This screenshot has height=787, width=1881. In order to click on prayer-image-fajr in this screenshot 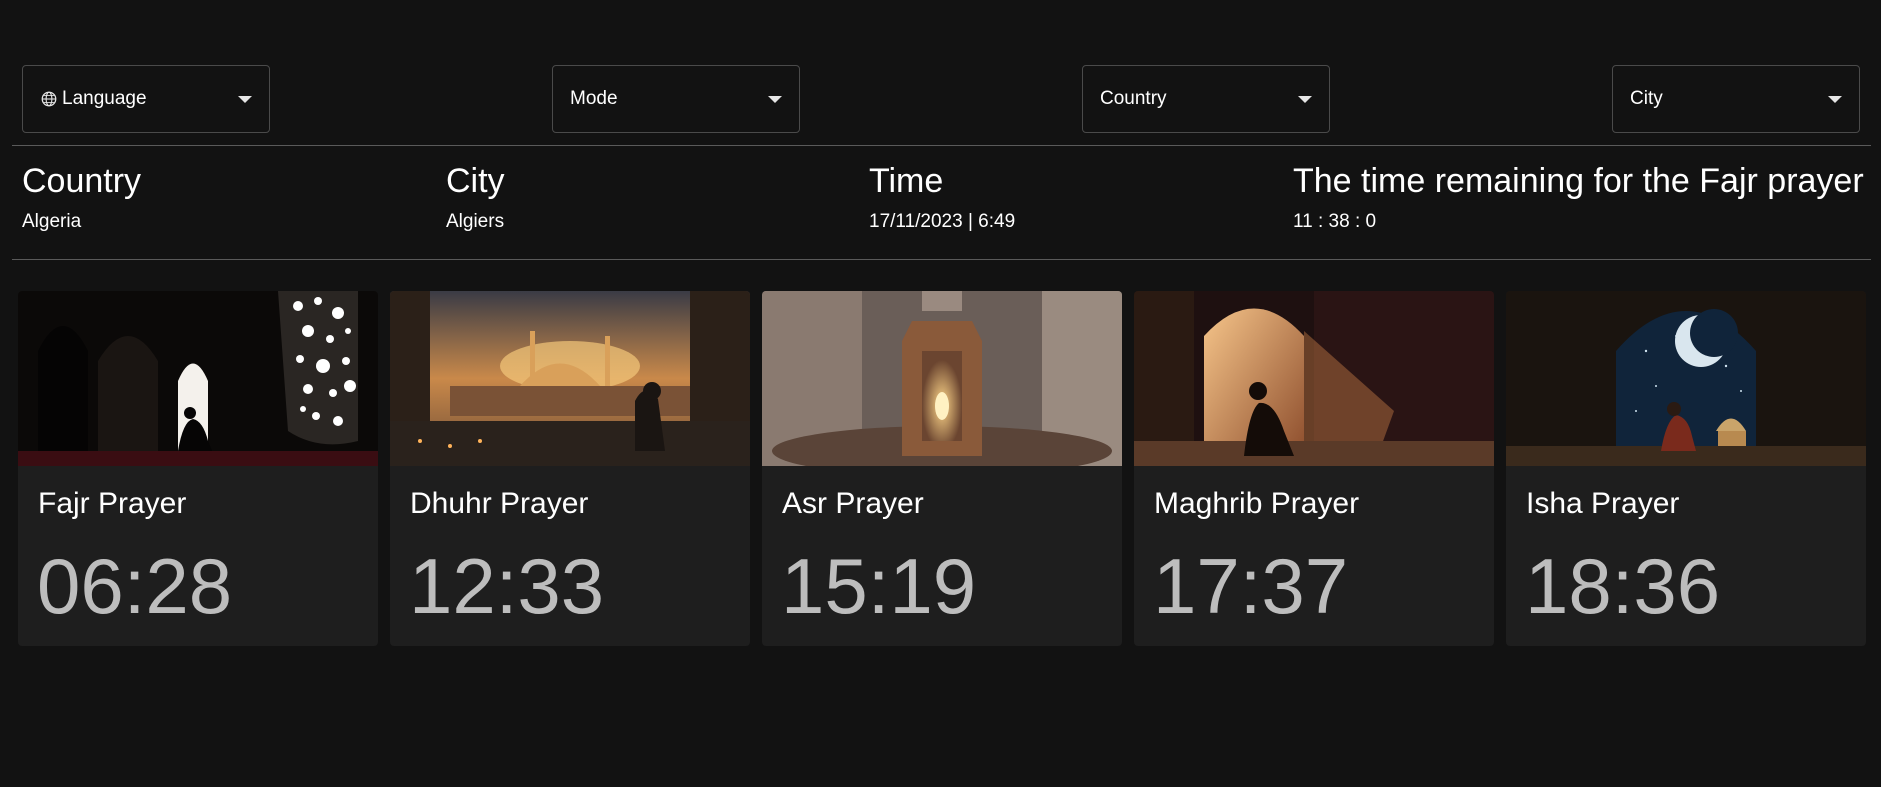, I will do `click(198, 378)`.